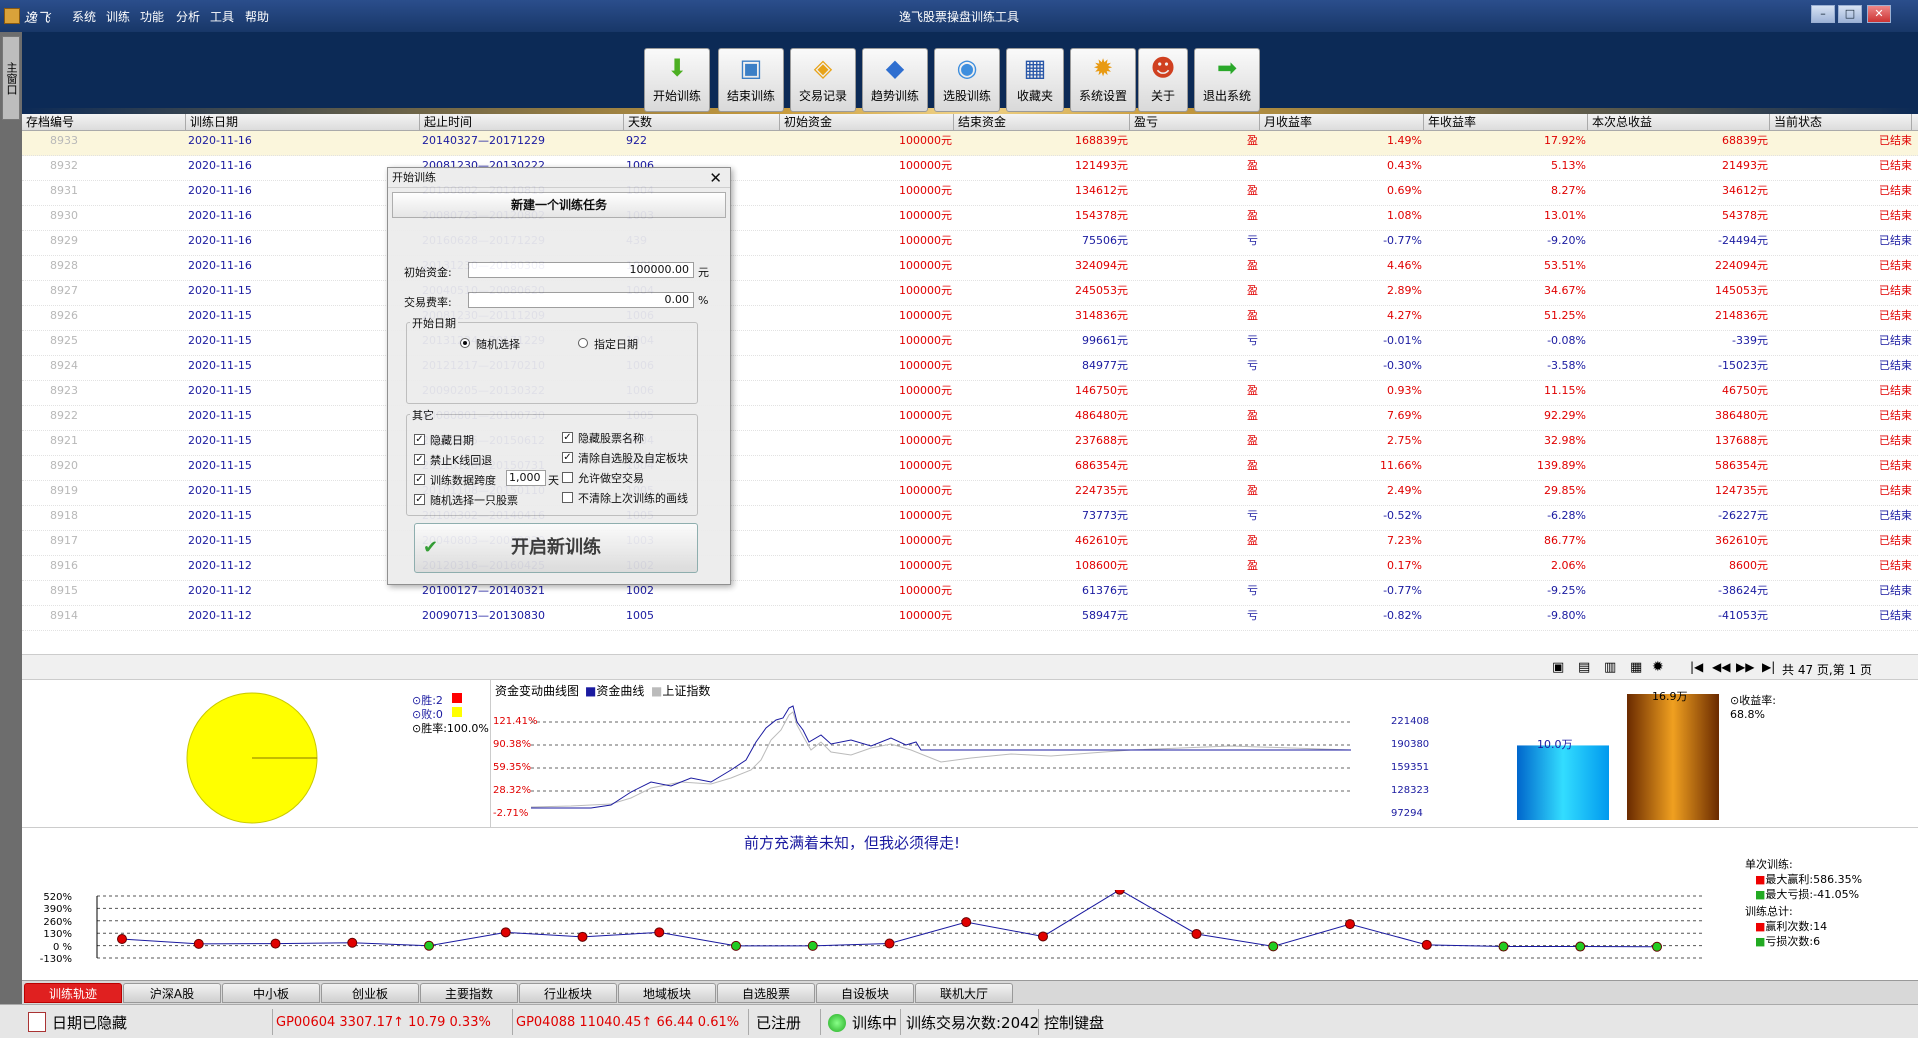 Image resolution: width=1918 pixels, height=1038 pixels. What do you see at coordinates (581, 270) in the screenshot?
I see `init-capital-input: 100000.00` at bounding box center [581, 270].